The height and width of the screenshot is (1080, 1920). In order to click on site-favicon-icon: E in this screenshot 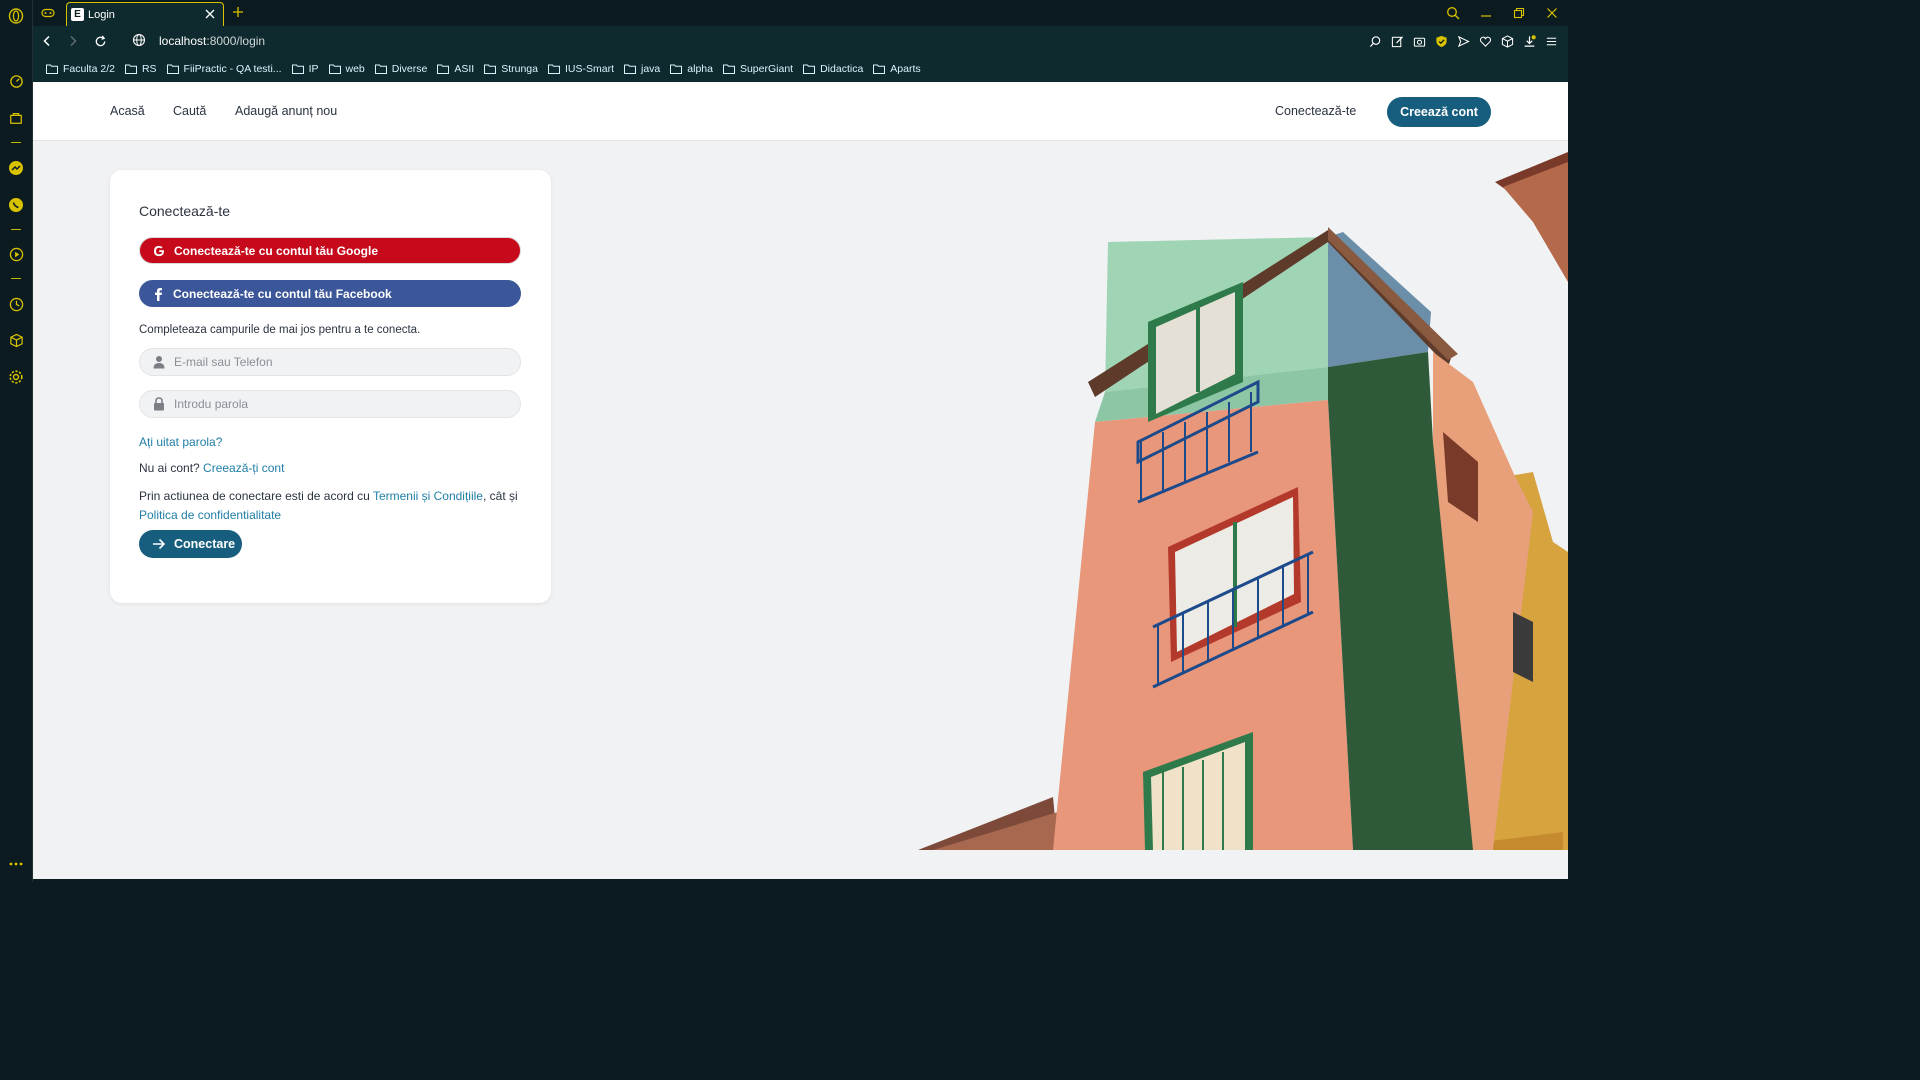, I will do `click(77, 14)`.